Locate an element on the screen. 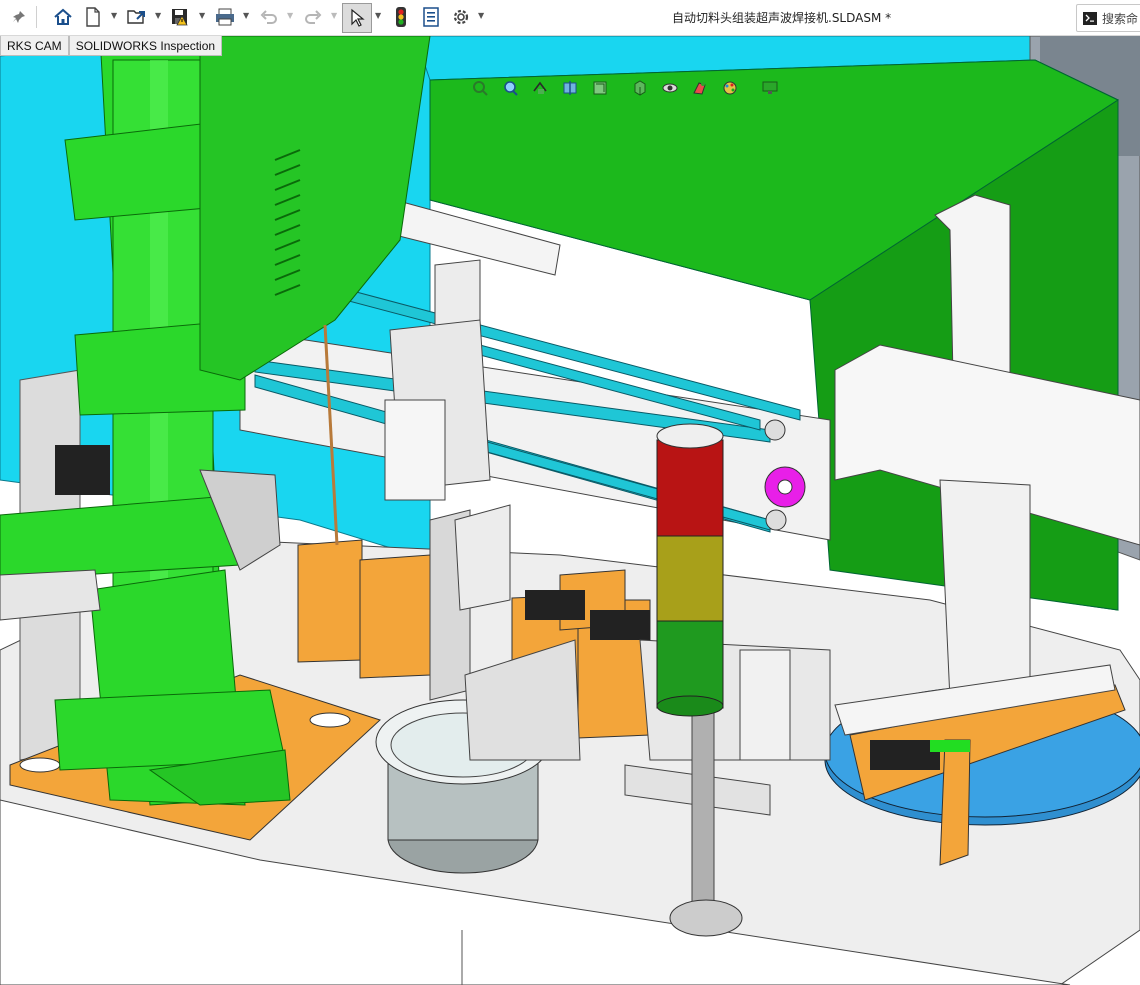 The image size is (1140, 985). heads-up-view-toolbar is located at coordinates (628, 88).